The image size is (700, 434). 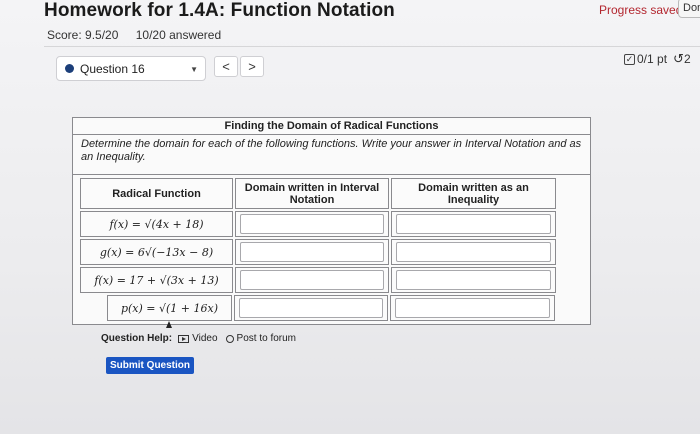 I want to click on table-title: Finding the Domain of Radical Functions, so click(x=331, y=126).